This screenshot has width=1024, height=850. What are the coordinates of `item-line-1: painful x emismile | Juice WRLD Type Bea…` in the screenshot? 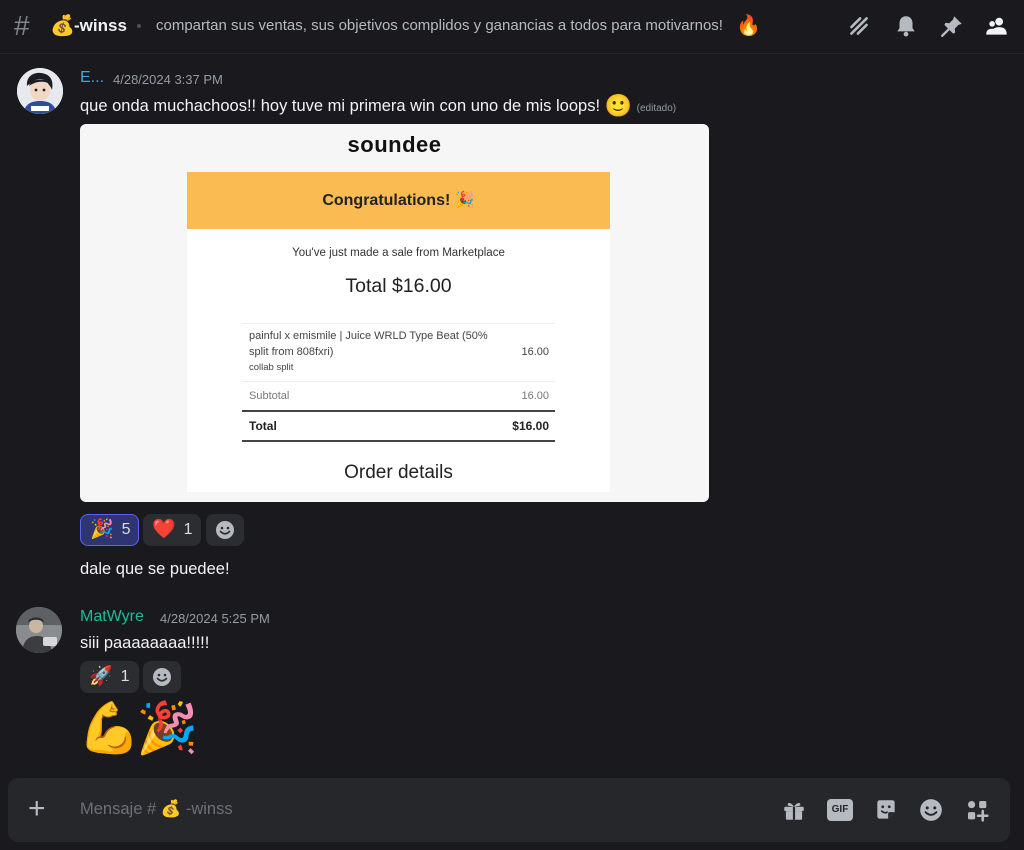 It's located at (368, 336).